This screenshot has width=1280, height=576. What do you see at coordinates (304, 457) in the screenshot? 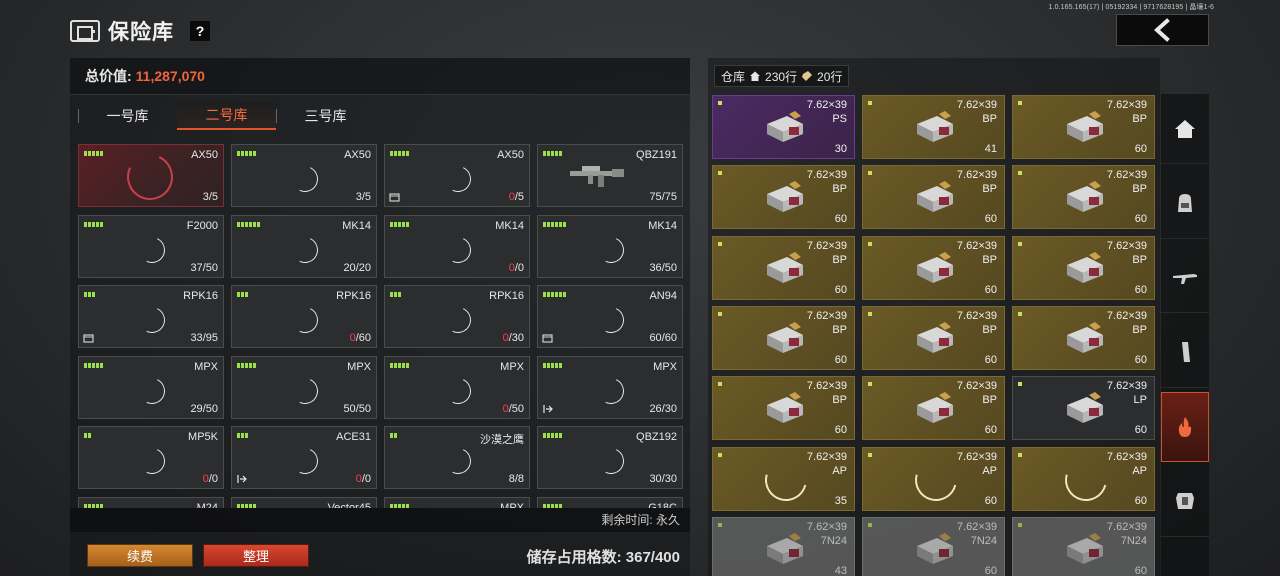
I see `vault-item-card: ACE31 0/0` at bounding box center [304, 457].